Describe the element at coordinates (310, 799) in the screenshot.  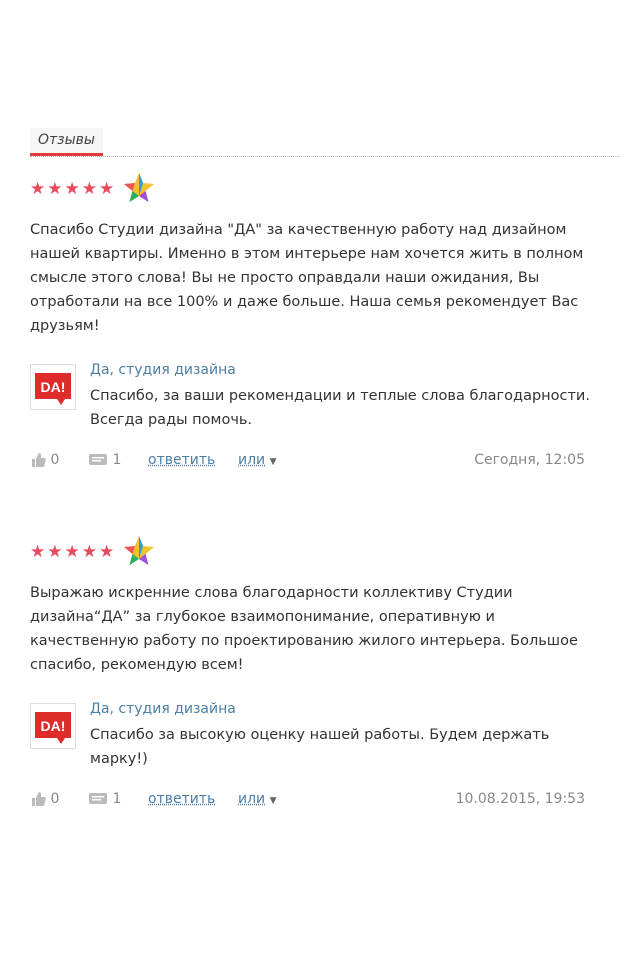
I see `review-actions: 0 1 ответить или ▼ 10.08.2015, 19:53` at that location.